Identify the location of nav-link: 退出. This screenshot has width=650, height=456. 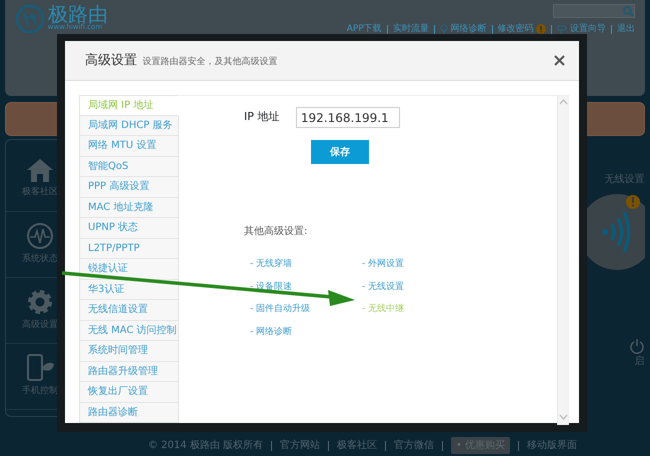
(626, 29).